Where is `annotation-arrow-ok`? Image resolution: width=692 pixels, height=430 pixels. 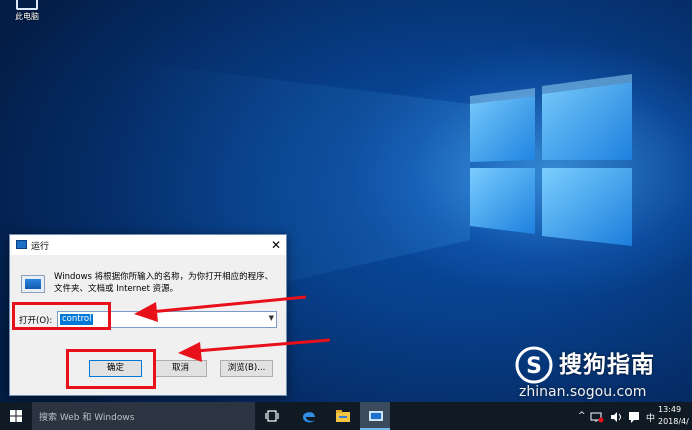 annotation-arrow-ok is located at coordinates (254, 350).